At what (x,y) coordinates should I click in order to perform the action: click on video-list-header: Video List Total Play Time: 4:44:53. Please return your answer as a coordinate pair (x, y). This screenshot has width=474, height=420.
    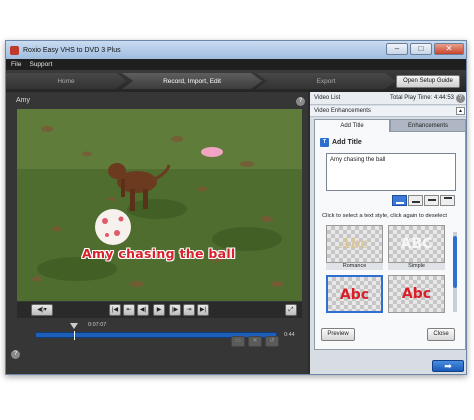
    Looking at the image, I should click on (388, 98).